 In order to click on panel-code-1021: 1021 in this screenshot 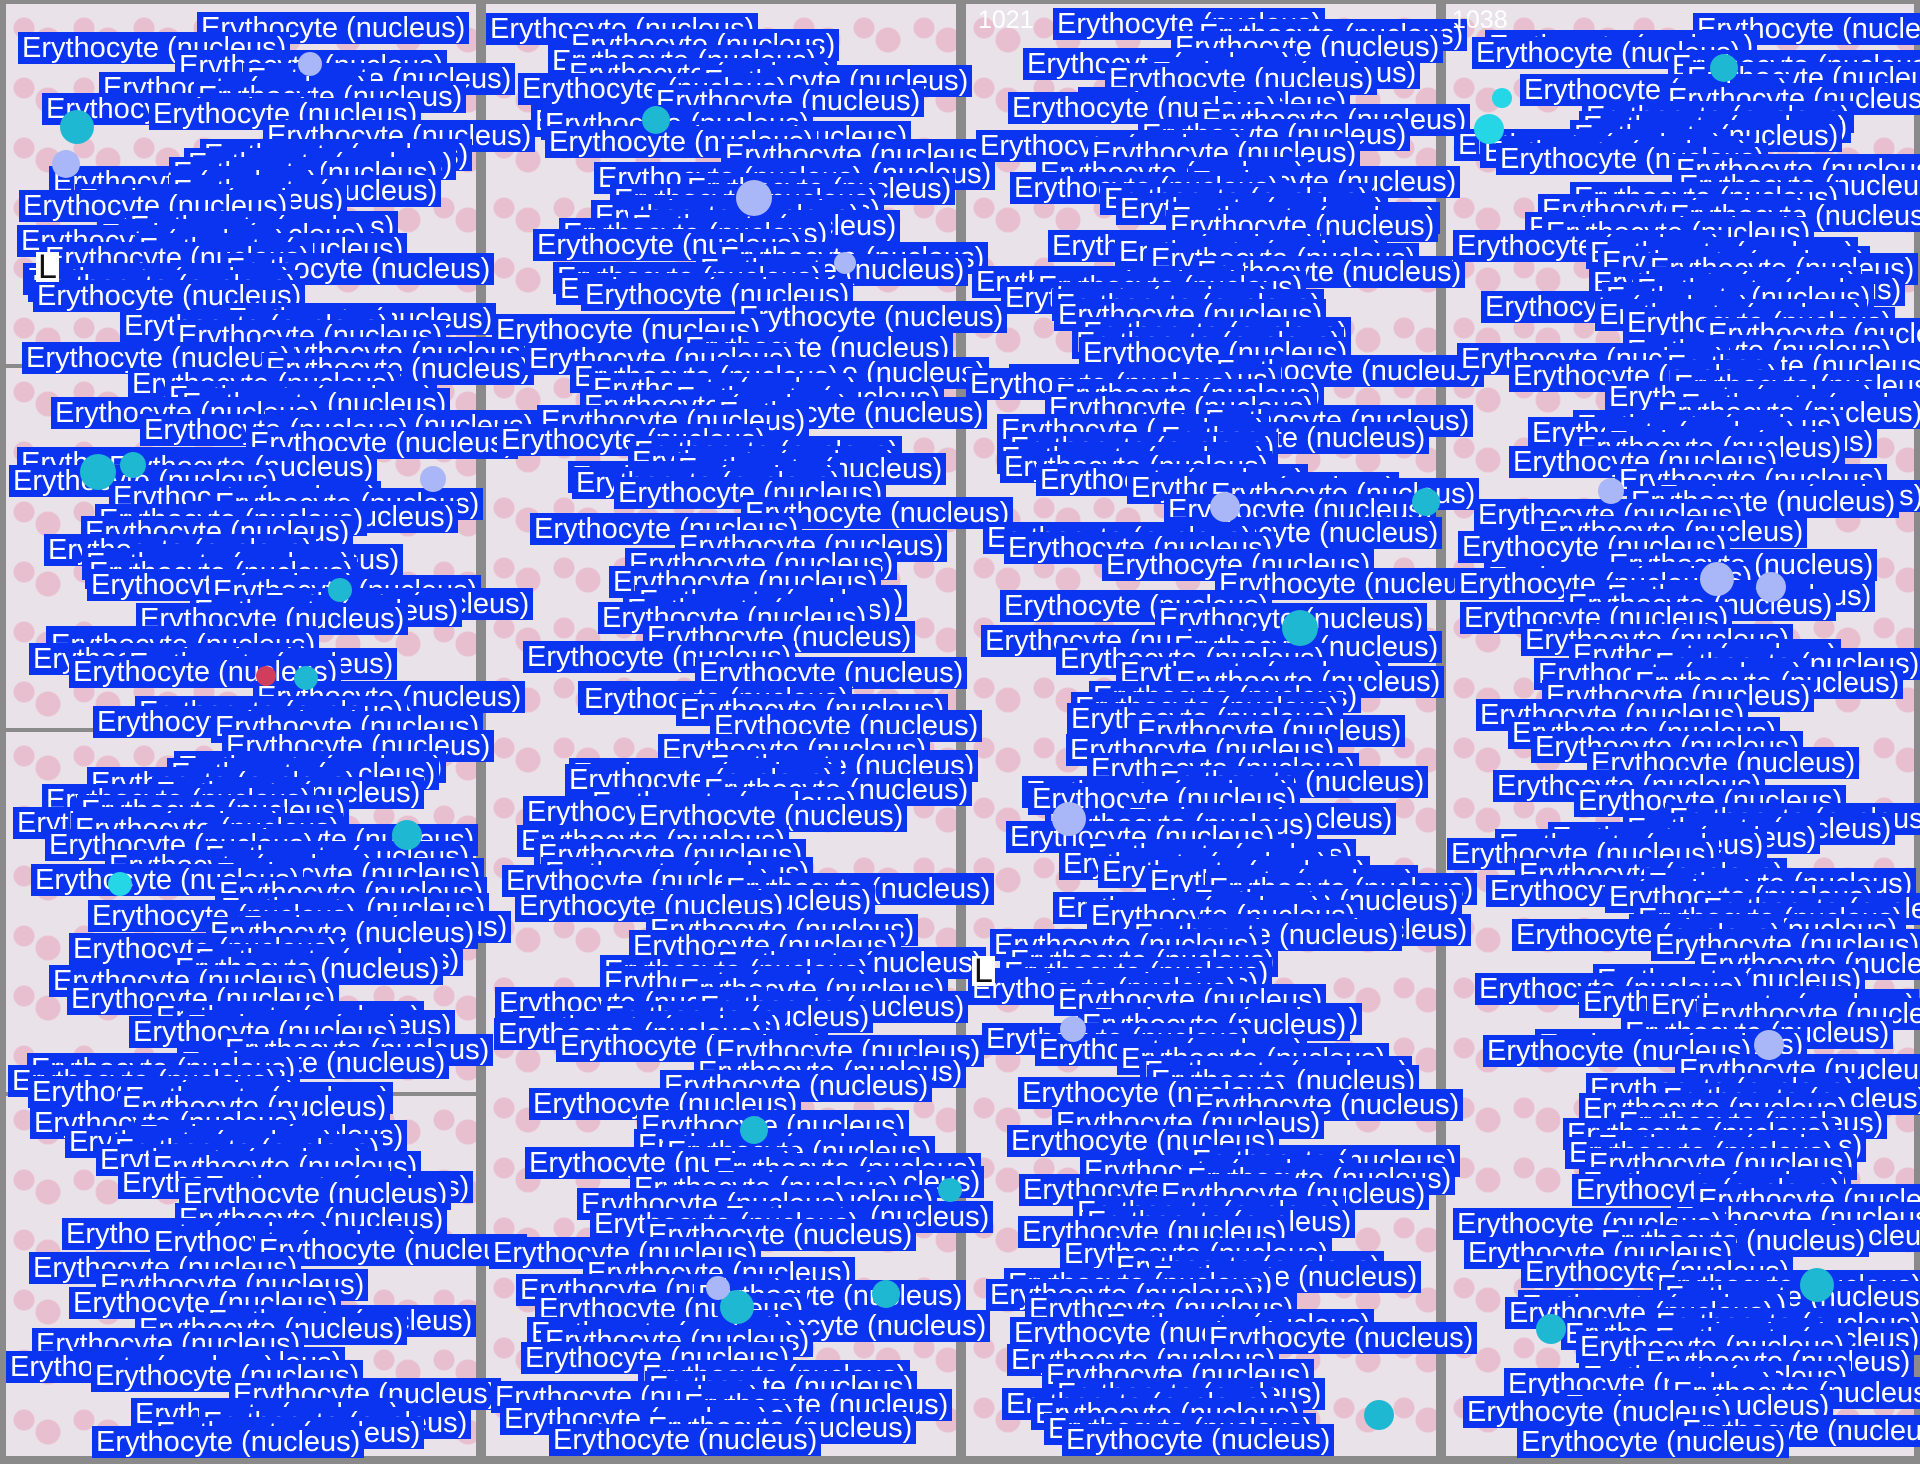, I will do `click(1006, 20)`.